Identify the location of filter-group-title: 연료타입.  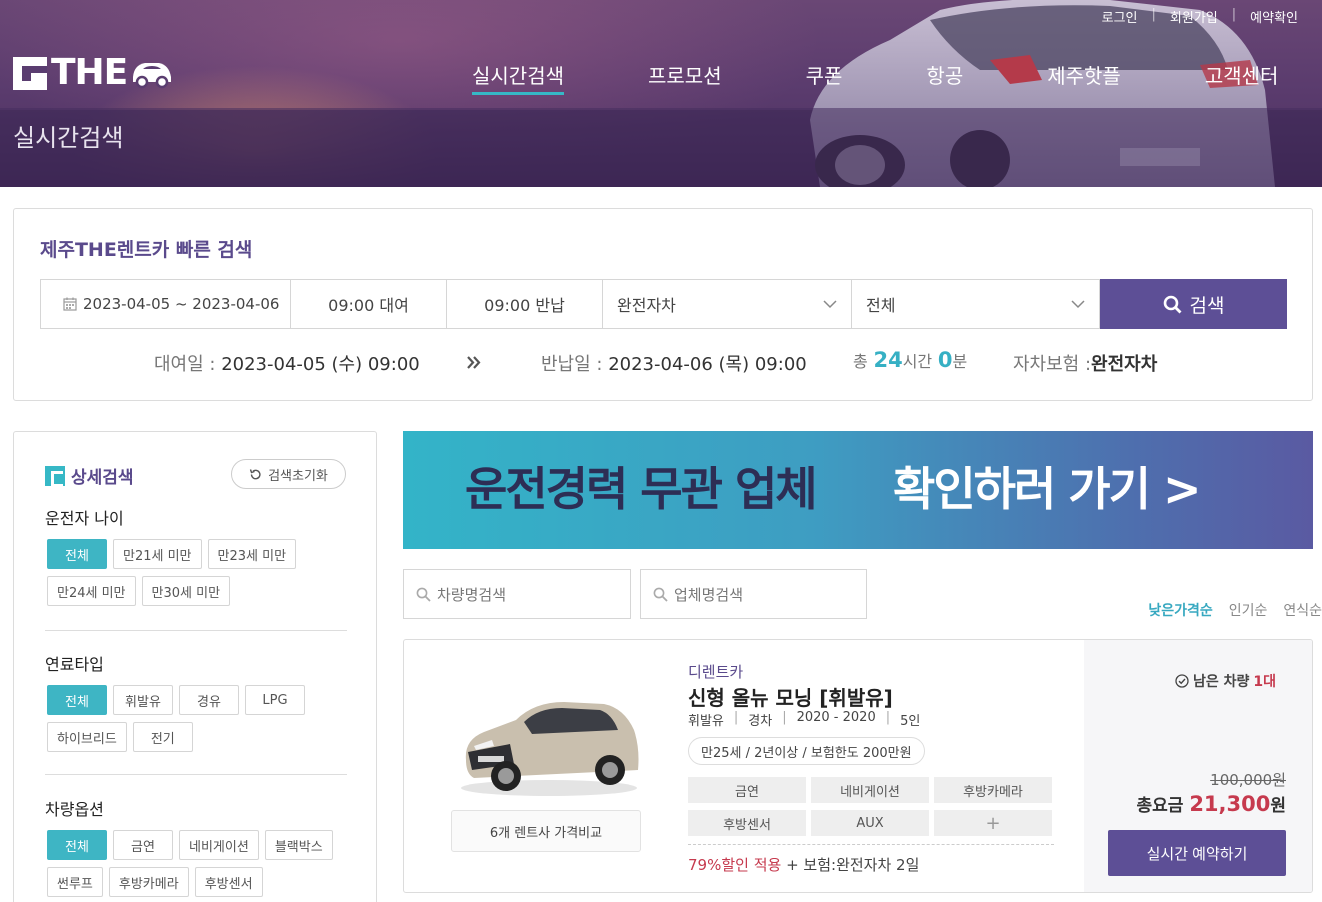
(74, 664).